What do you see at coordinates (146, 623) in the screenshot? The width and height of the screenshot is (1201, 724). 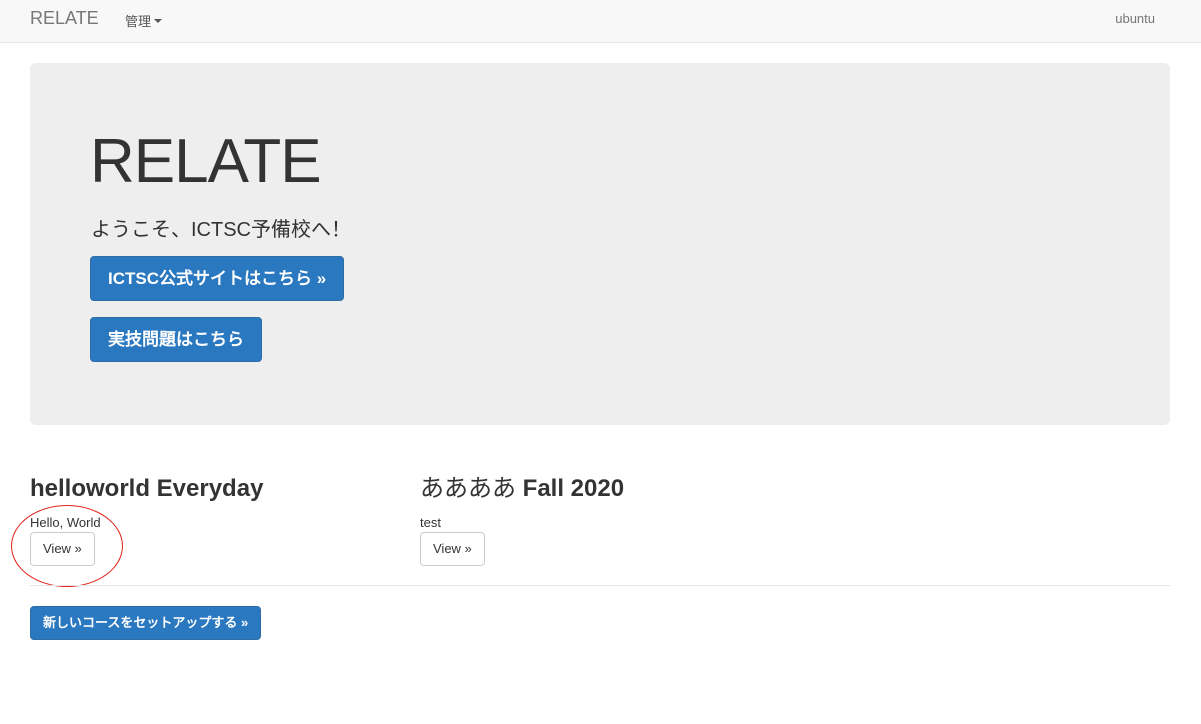 I see `setup-course-button: 新しいコースをセットアップする »` at bounding box center [146, 623].